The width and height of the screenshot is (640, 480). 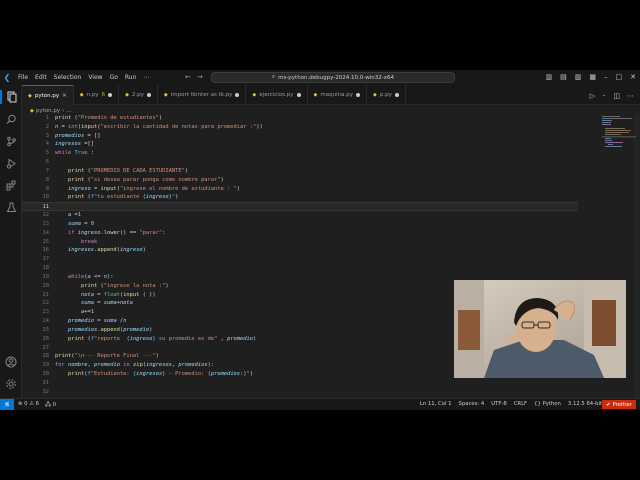 I want to click on line-number: 17, so click(x=46, y=259).